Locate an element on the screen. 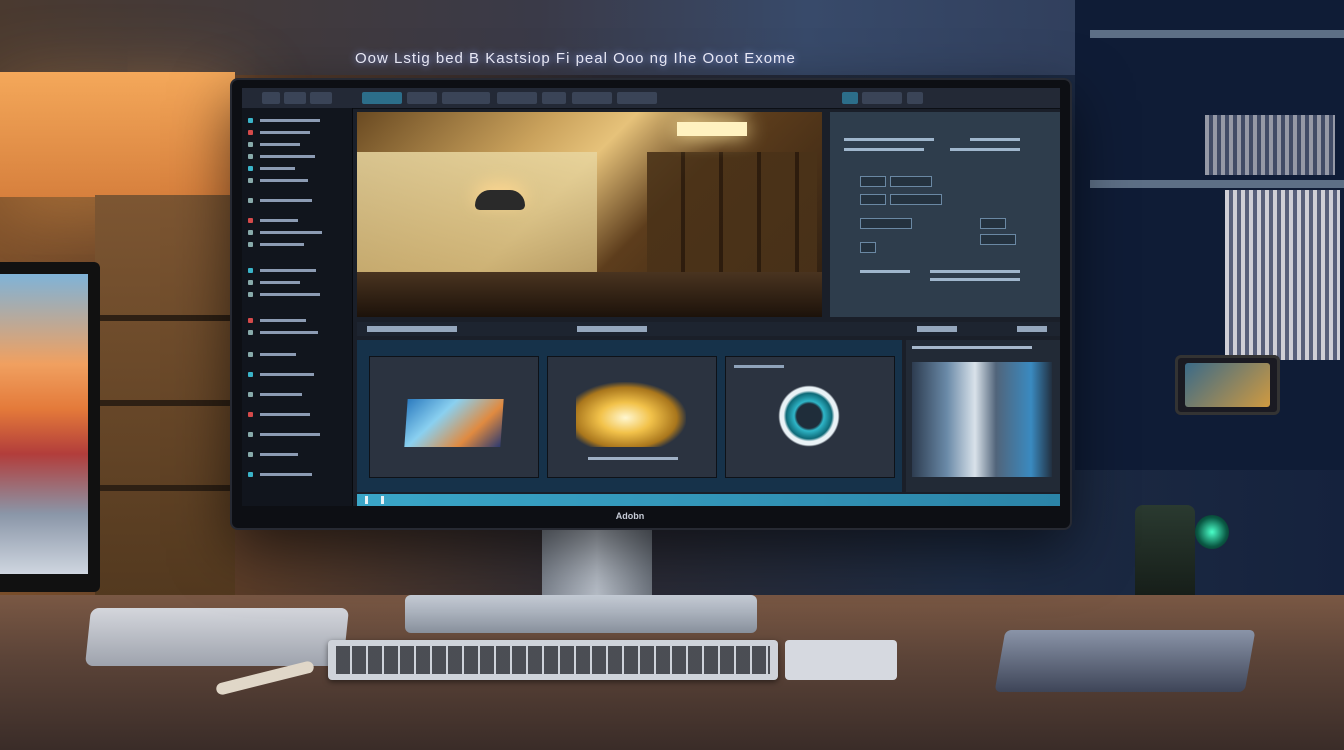 Image resolution: width=1344 pixels, height=750 pixels. thumbnail-label is located at coordinates (759, 366).